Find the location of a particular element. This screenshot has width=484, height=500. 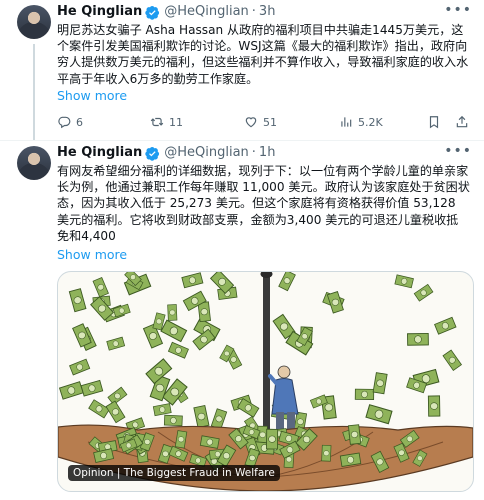

article-caption: Opinion | The Biggest Fraud in Welfare is located at coordinates (174, 473).